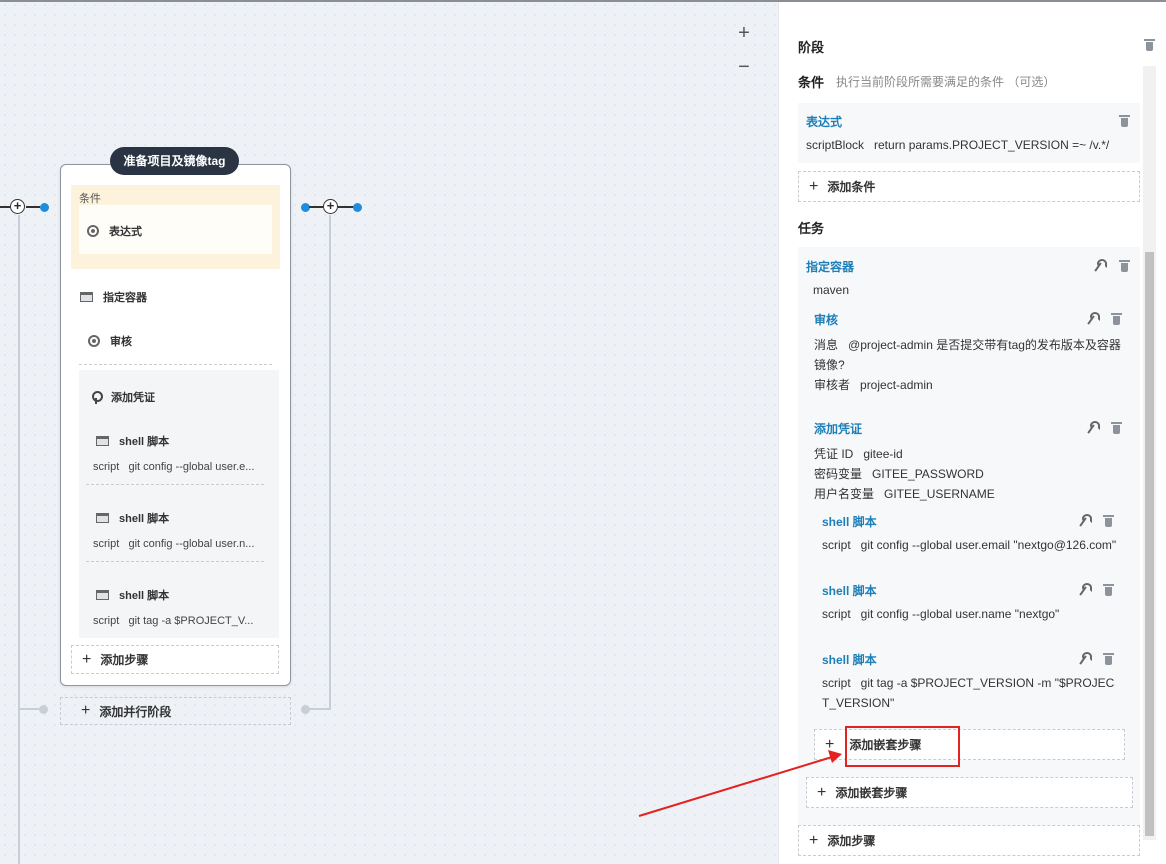 The width and height of the screenshot is (1166, 864). What do you see at coordinates (125, 232) in the screenshot?
I see `expression-step-label: 表达式` at bounding box center [125, 232].